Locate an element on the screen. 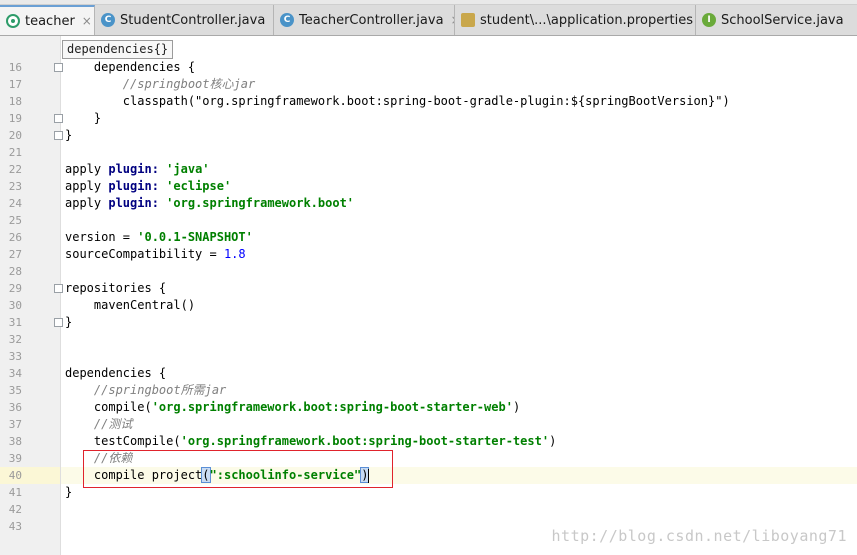 This screenshot has height=555, width=857. code-text: dependencies { is located at coordinates (115, 373).